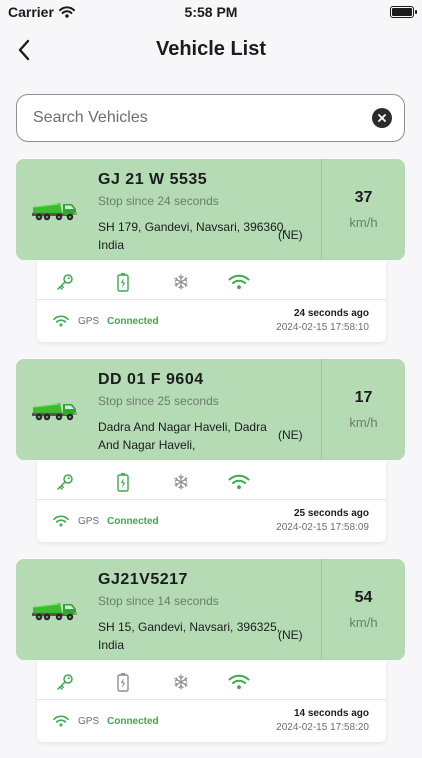  I want to click on vehicle-plate: GJ 21 W 5535, so click(153, 179).